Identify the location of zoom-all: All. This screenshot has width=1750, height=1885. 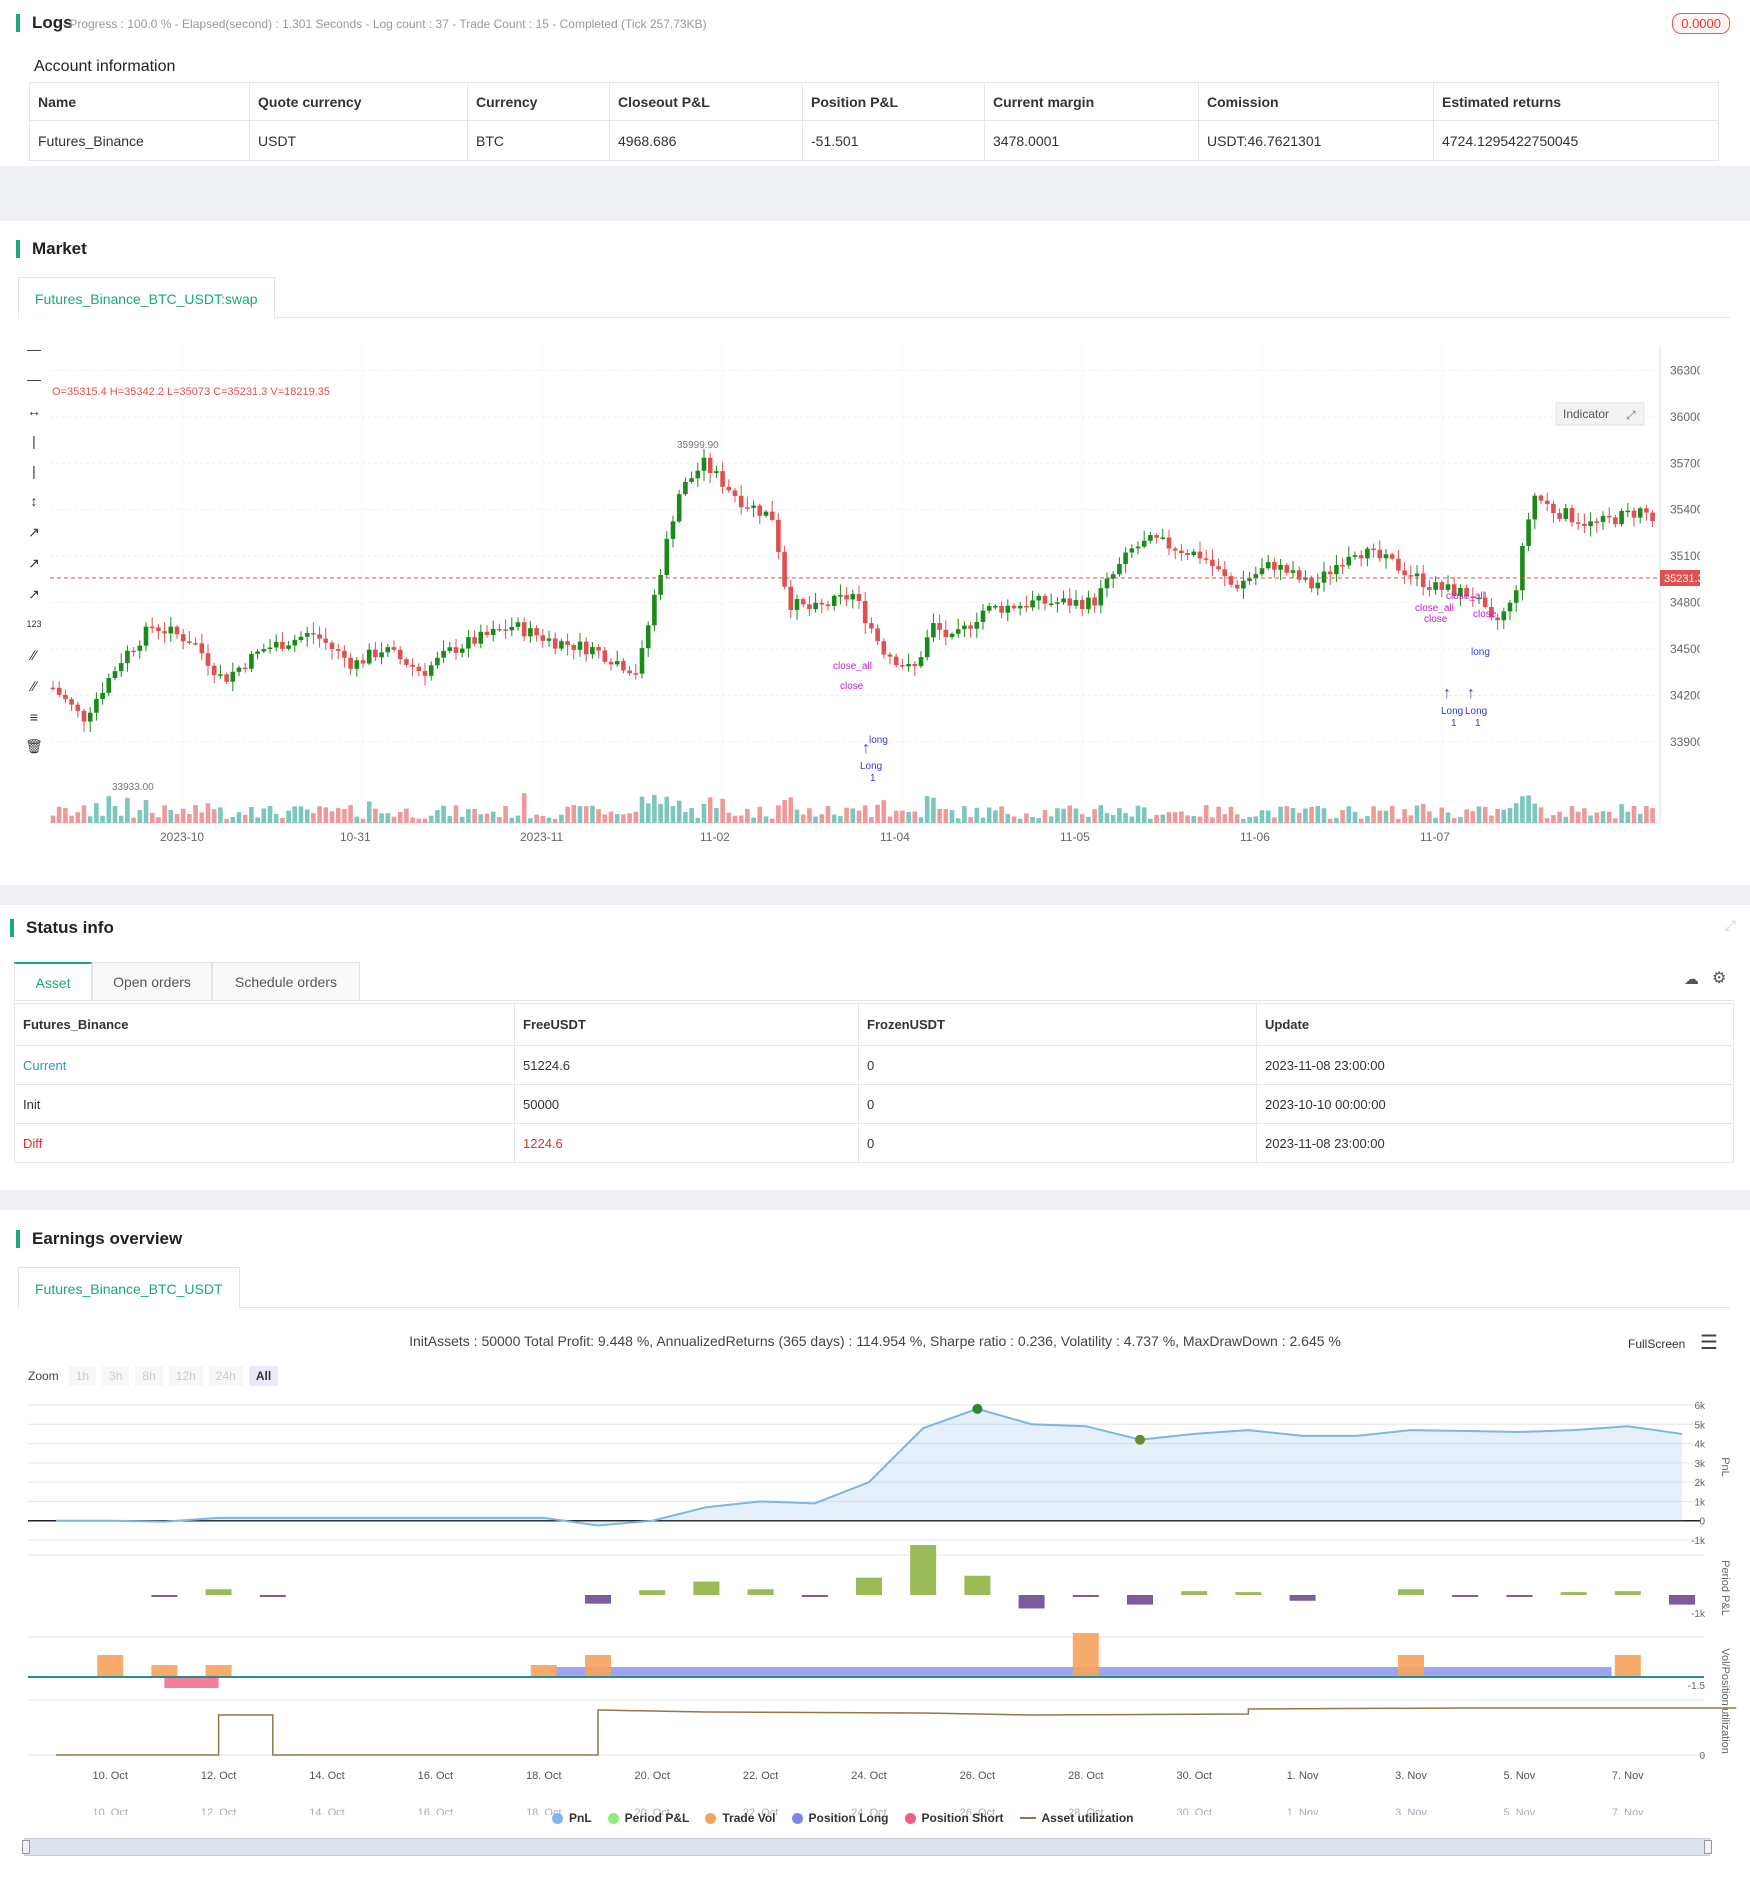
(263, 1376).